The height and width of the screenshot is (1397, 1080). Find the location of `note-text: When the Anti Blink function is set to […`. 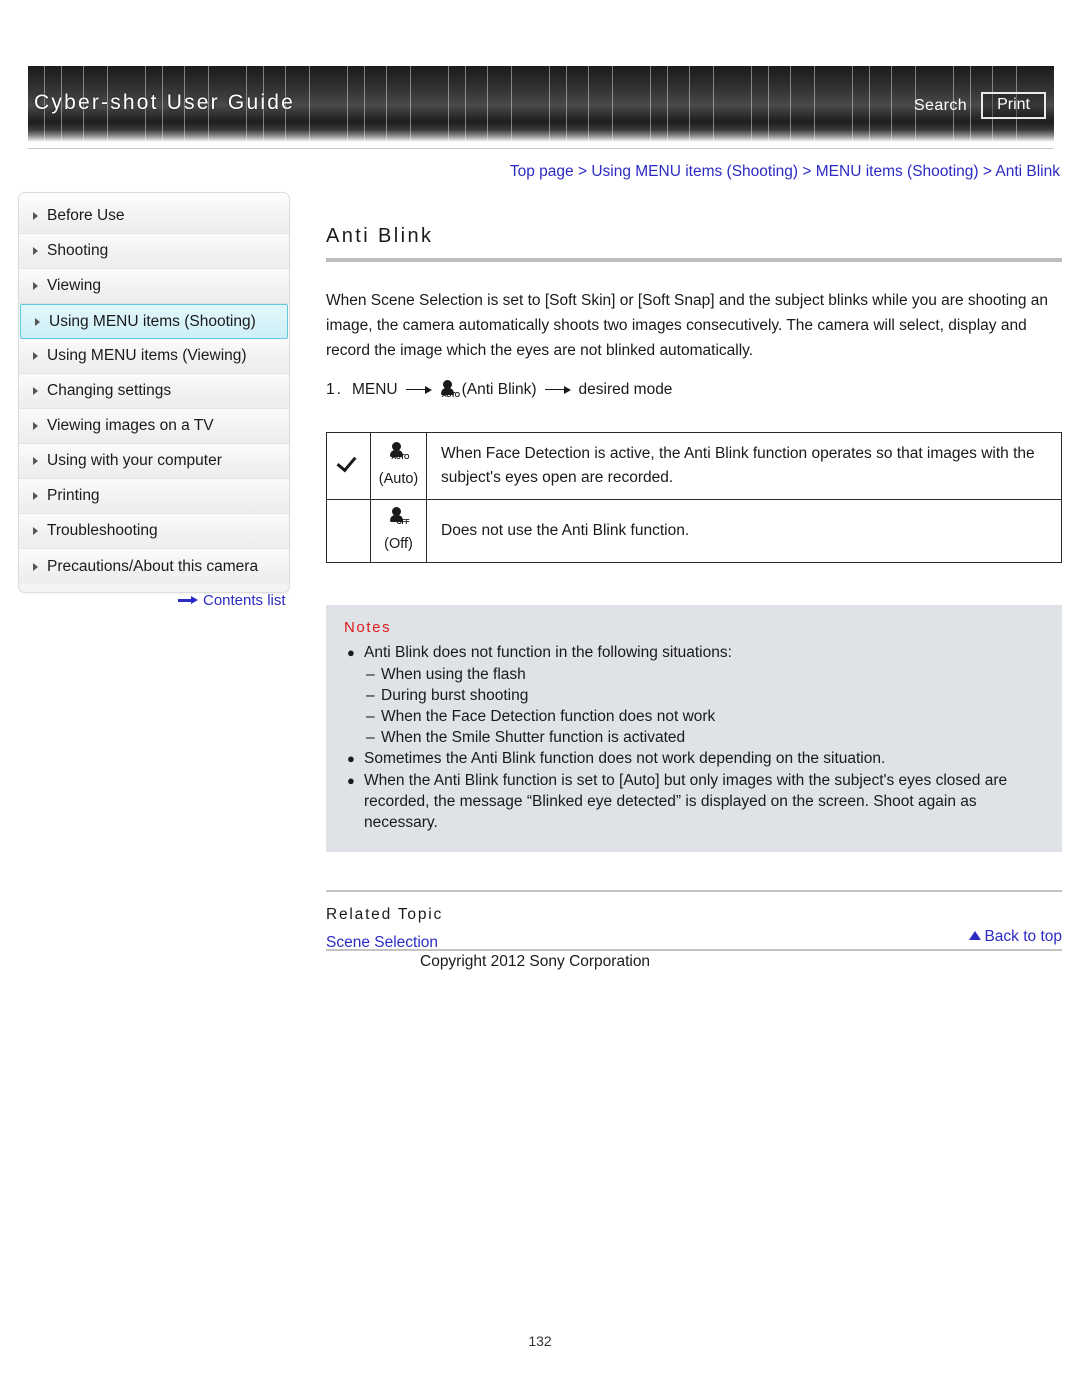

note-text: When the Anti Blink function is set to [… is located at coordinates (686, 801).